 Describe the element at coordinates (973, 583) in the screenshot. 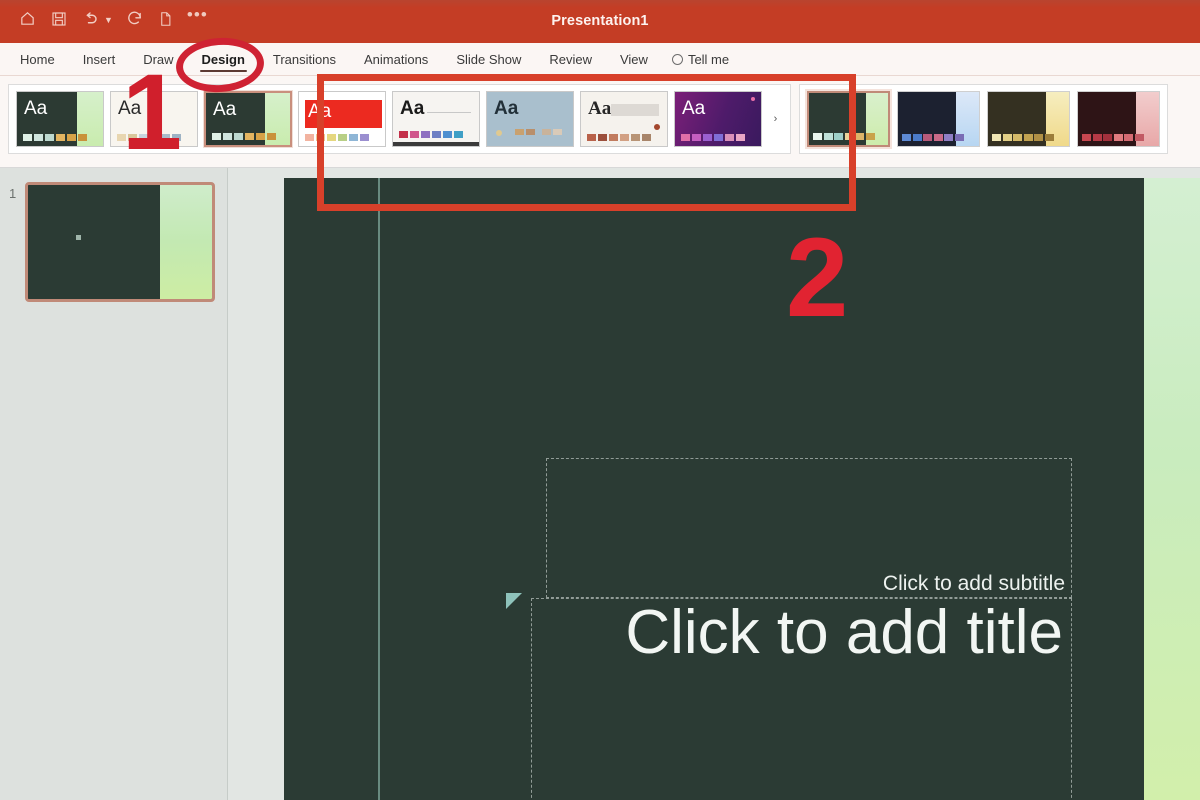

I see `subtitle-placeholder-text: Click to add subtitle` at that location.